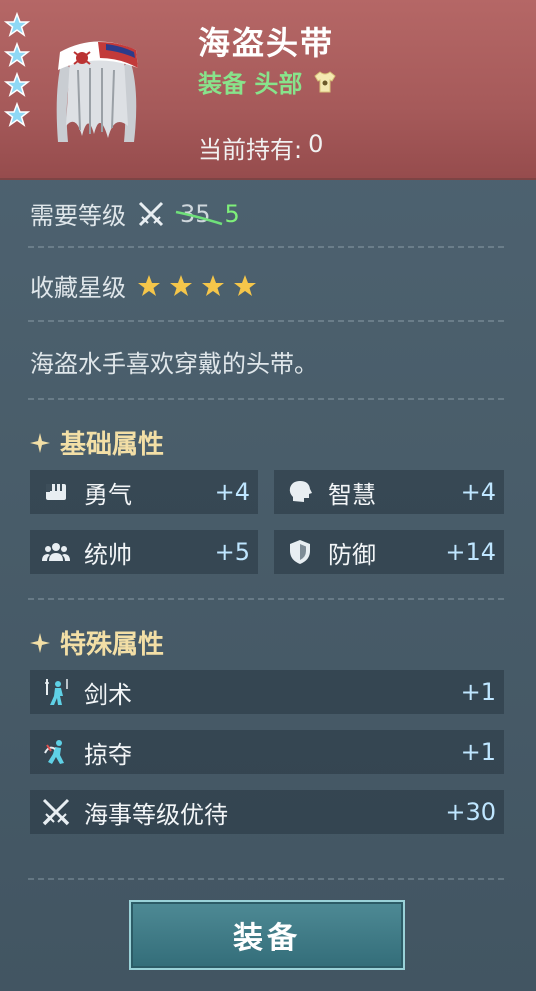 The image size is (536, 991). What do you see at coordinates (135, 213) in the screenshot?
I see `required-level-row: 需要等级 35 5` at bounding box center [135, 213].